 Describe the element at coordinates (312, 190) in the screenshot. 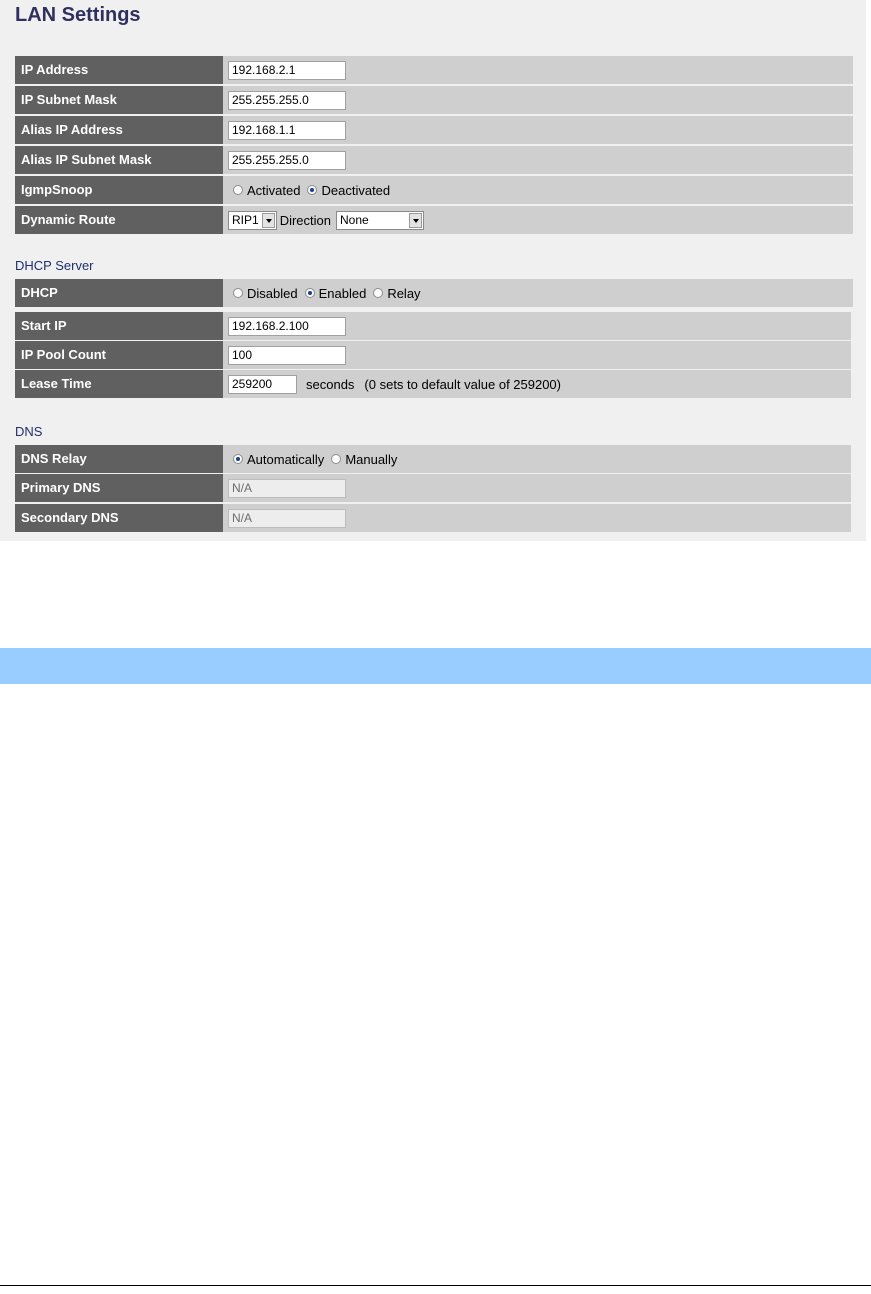

I see `igmp-deactivated-radio` at that location.